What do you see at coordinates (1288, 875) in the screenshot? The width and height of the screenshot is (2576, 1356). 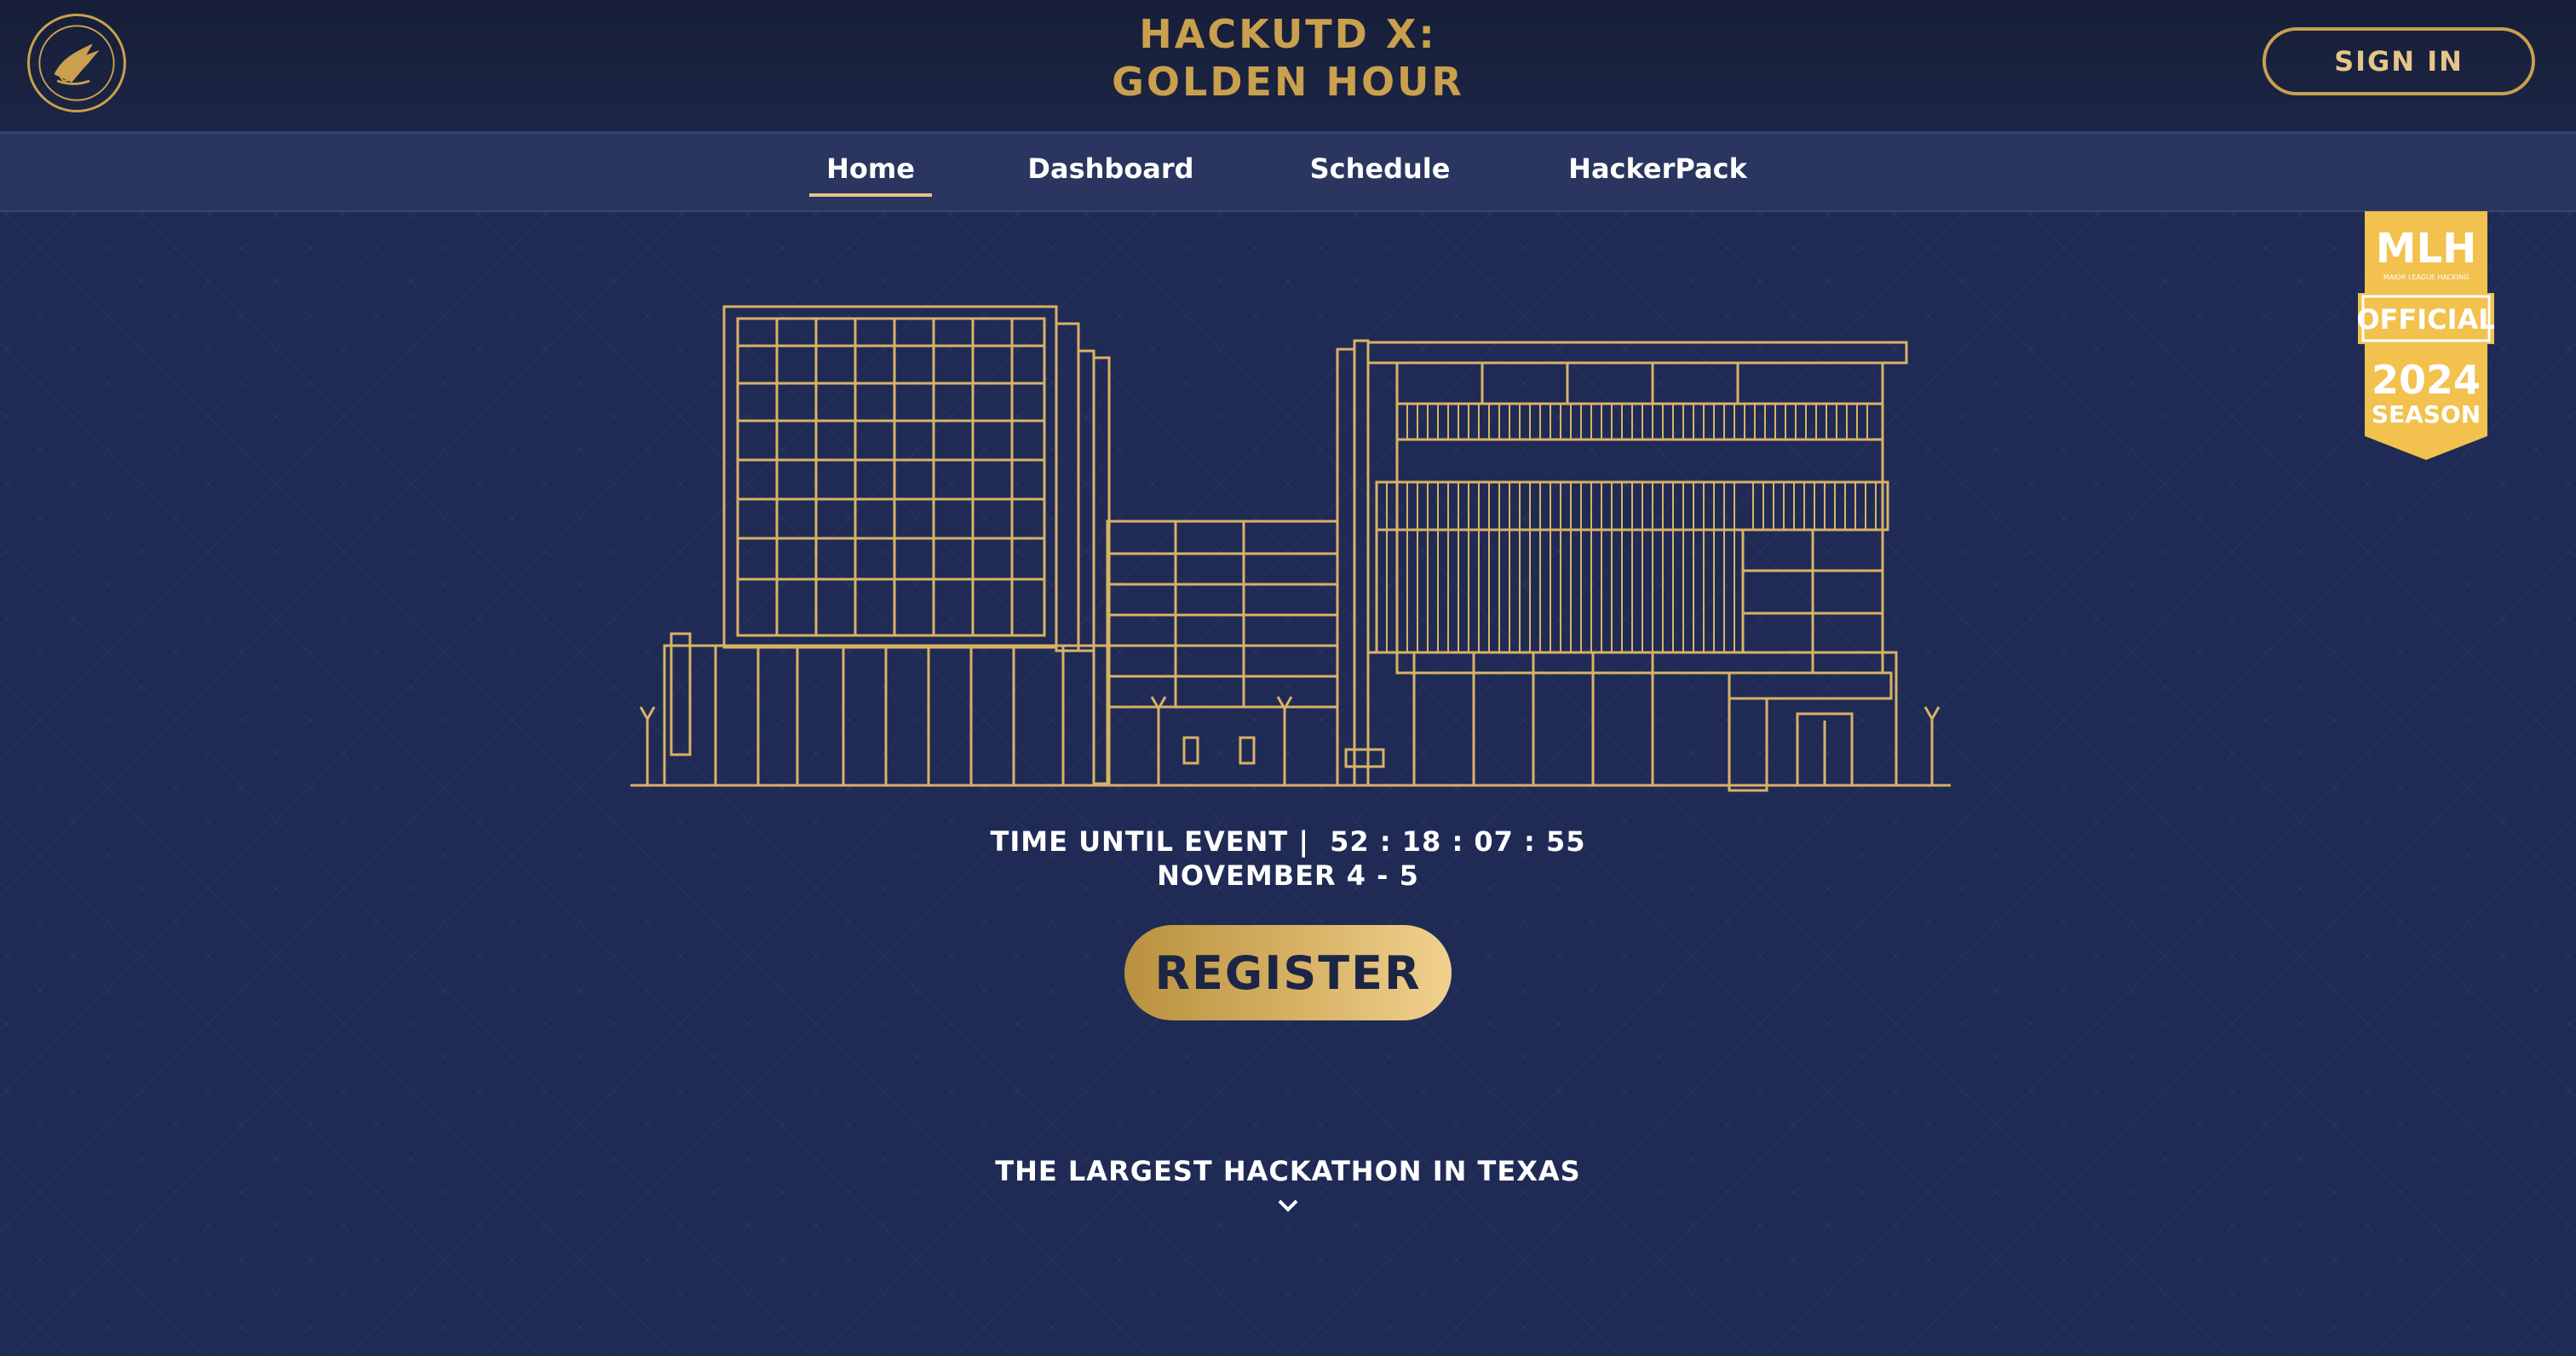 I see `event-dates: NOVEMBER 4 - 5` at bounding box center [1288, 875].